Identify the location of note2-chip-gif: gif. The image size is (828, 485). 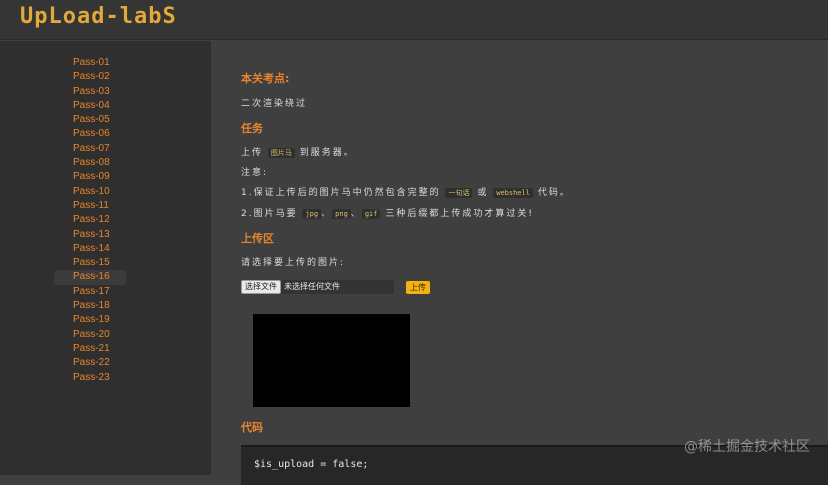
(371, 214).